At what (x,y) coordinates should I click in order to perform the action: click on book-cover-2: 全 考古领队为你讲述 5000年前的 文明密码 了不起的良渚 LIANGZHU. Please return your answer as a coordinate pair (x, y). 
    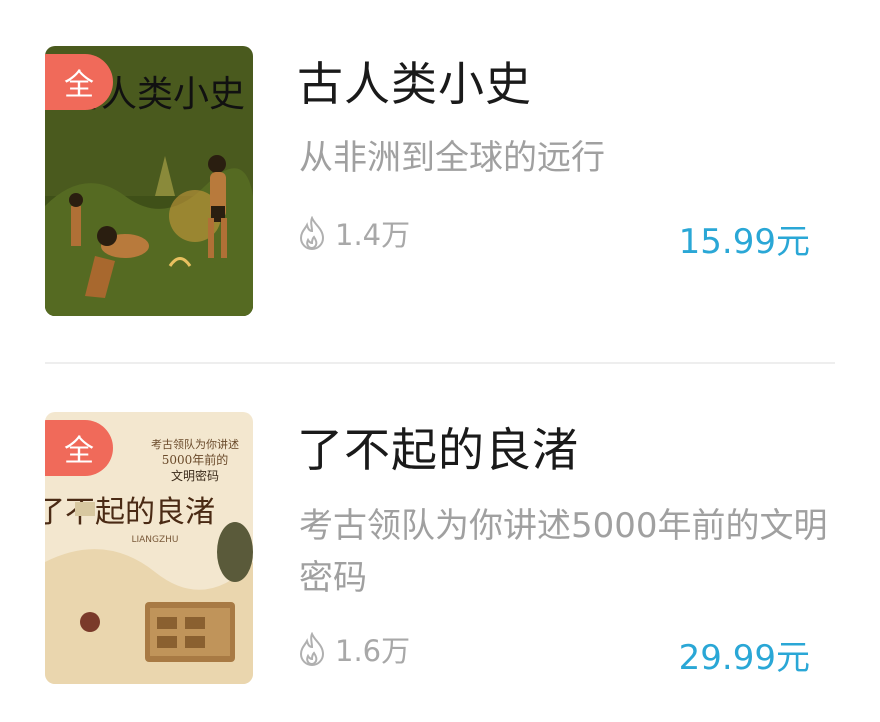
    Looking at the image, I should click on (149, 548).